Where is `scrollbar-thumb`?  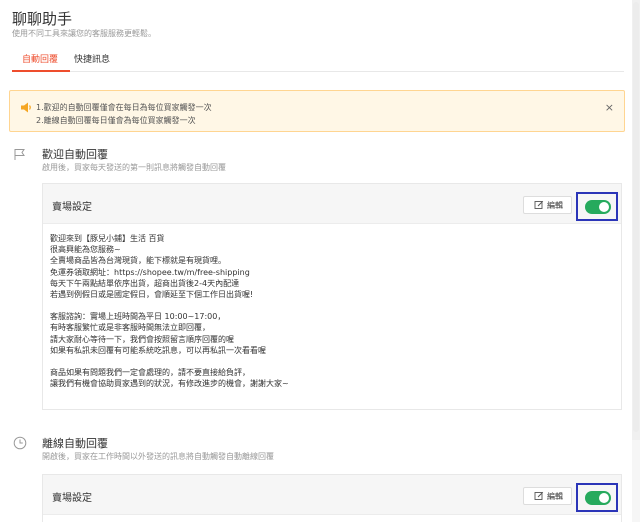
scrollbar-thumb is located at coordinates (636, 217).